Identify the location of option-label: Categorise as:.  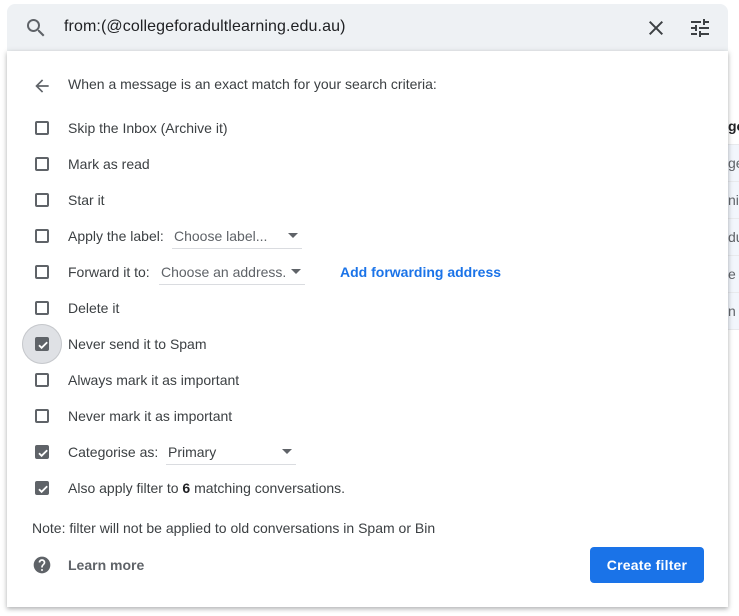
(113, 452).